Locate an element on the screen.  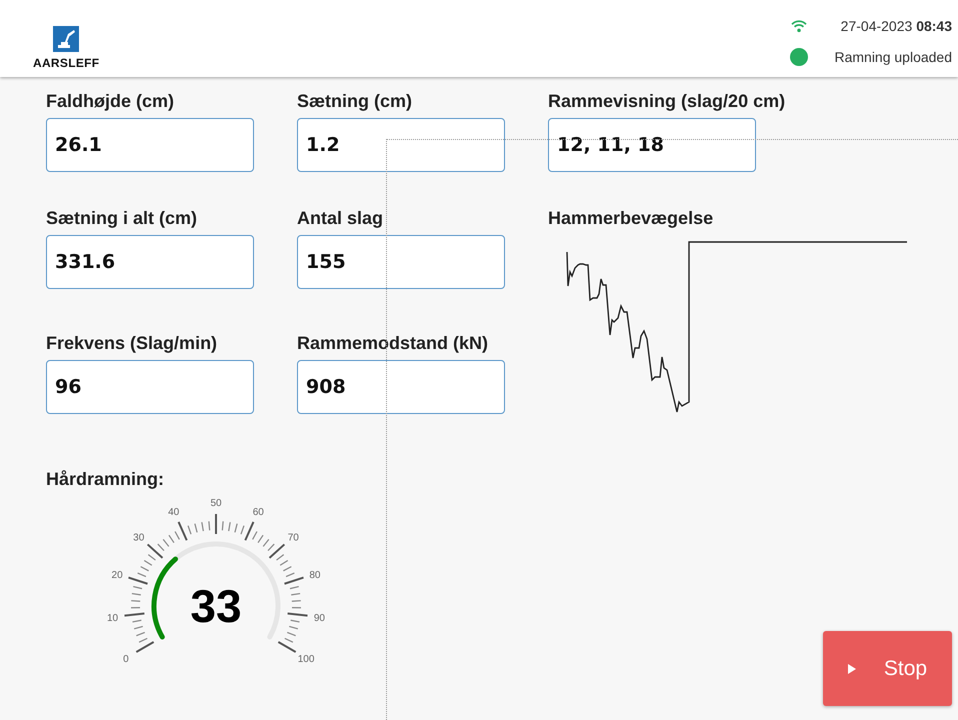
status-dot is located at coordinates (799, 57).